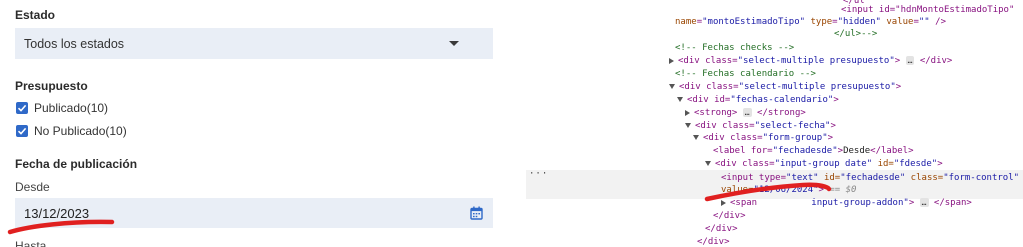 This screenshot has height=247, width=1023. What do you see at coordinates (74, 44) in the screenshot?
I see `estado-select-value: Todos los estados` at bounding box center [74, 44].